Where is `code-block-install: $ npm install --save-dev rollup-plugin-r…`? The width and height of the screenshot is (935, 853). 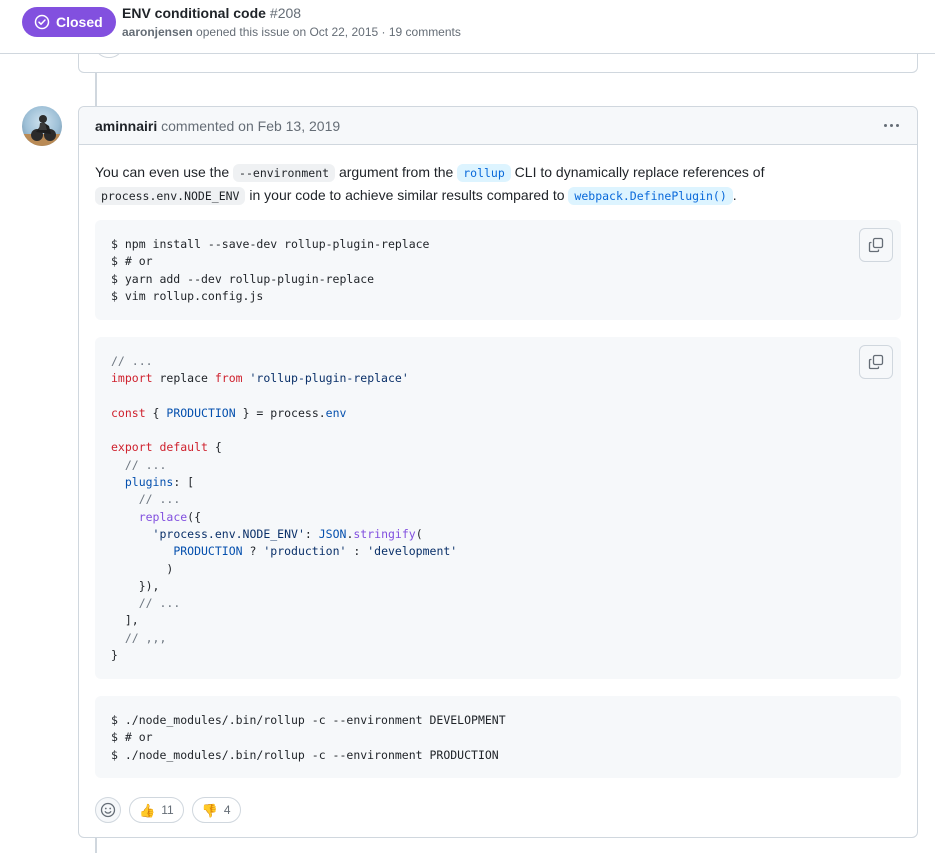 code-block-install: $ npm install --save-dev rollup-plugin-r… is located at coordinates (498, 270).